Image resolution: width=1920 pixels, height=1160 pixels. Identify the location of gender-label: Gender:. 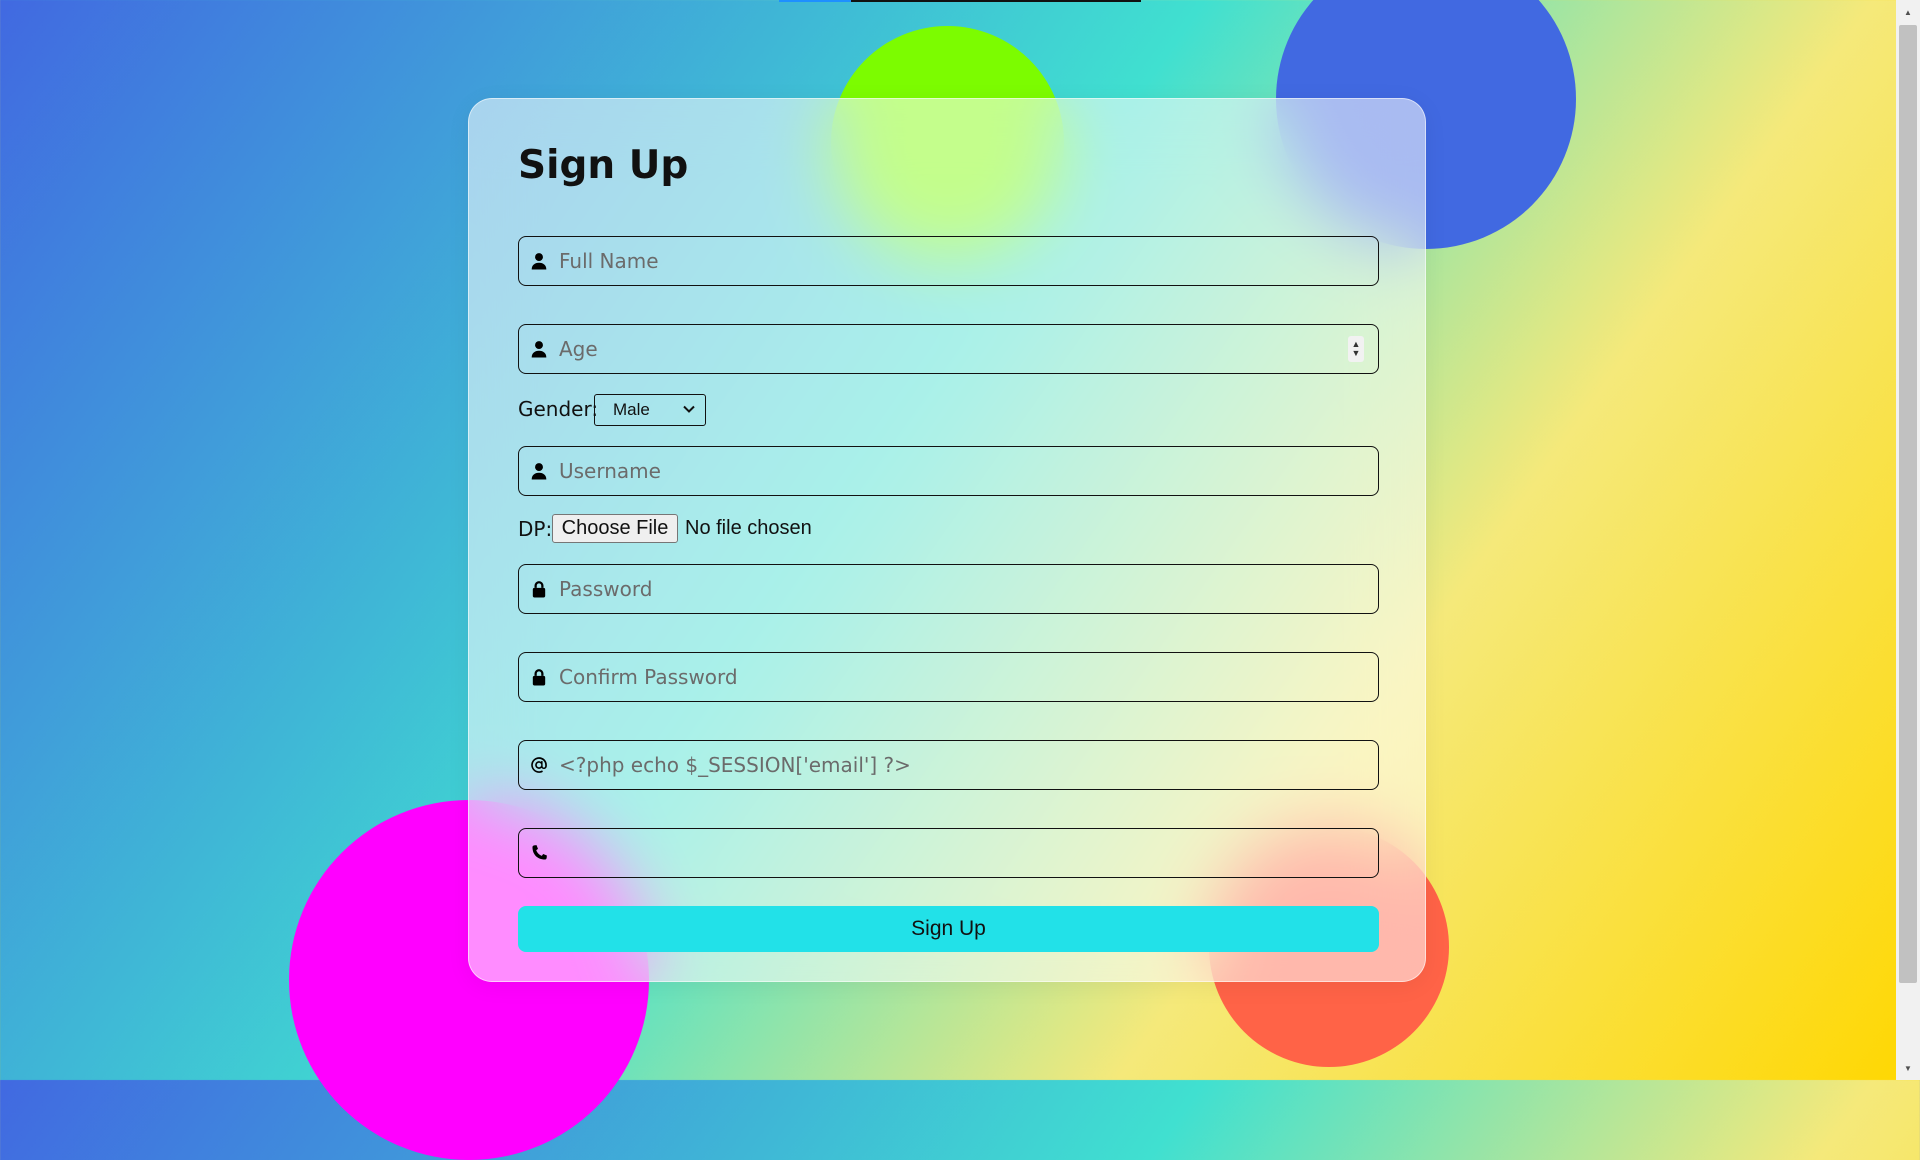
(558, 409).